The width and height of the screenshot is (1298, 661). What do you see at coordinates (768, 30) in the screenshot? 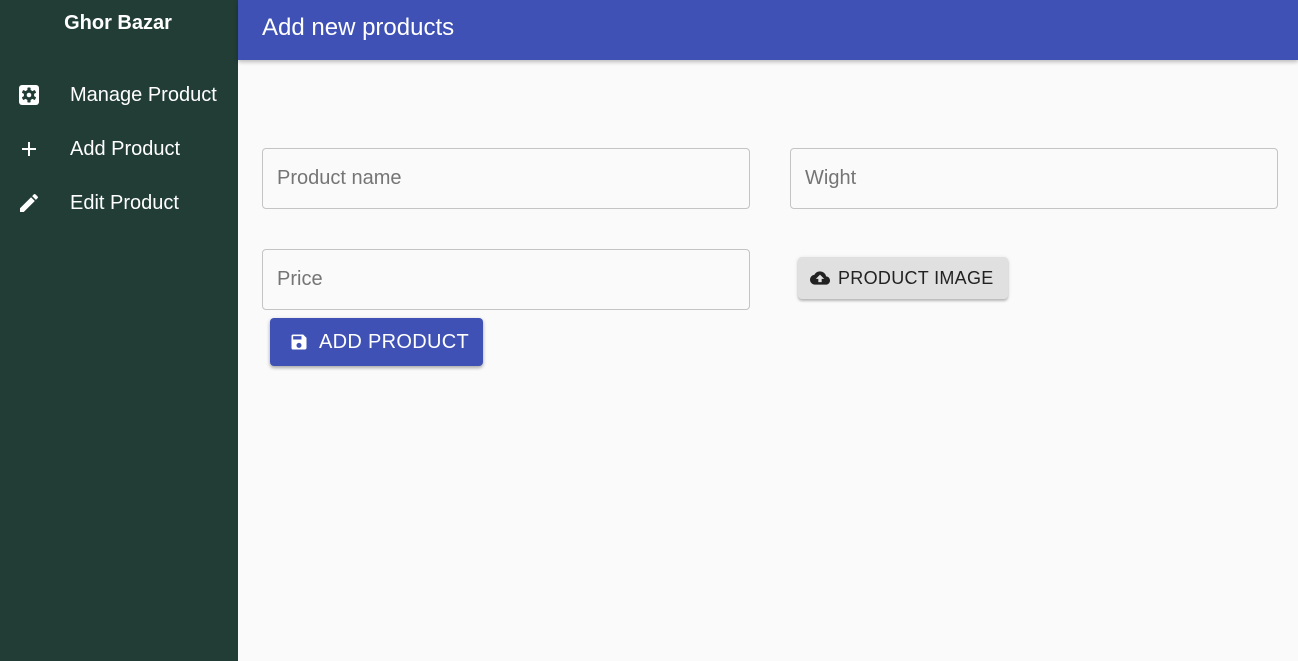
I see `app-bar: Add new products` at bounding box center [768, 30].